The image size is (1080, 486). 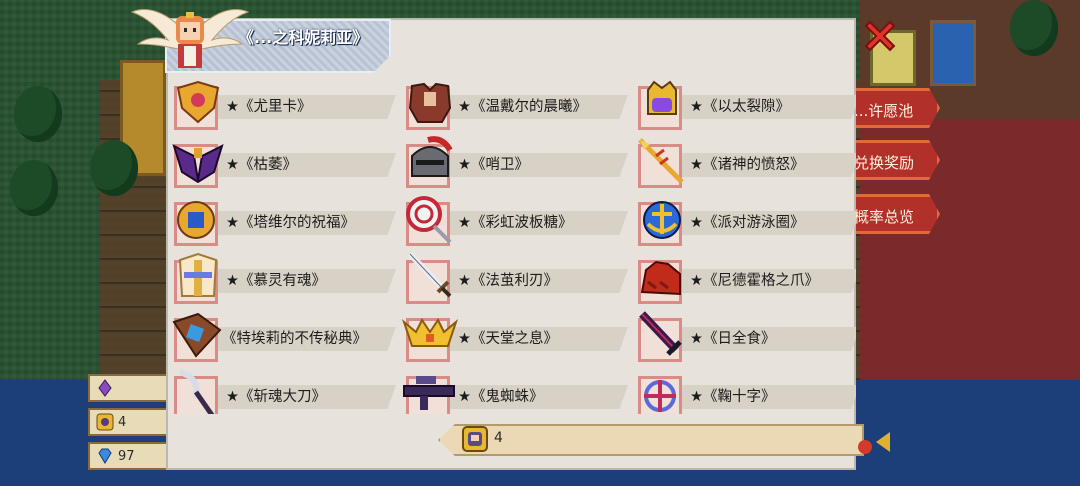 I want to click on token-count: 4, so click(x=498, y=438).